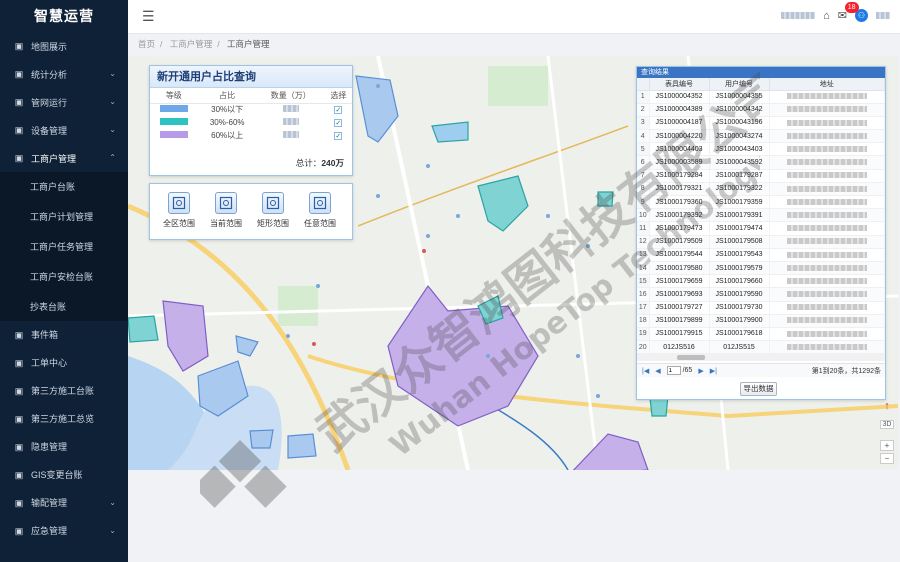  Describe the element at coordinates (19, 418) in the screenshot. I see `list-icon: ▣` at that location.